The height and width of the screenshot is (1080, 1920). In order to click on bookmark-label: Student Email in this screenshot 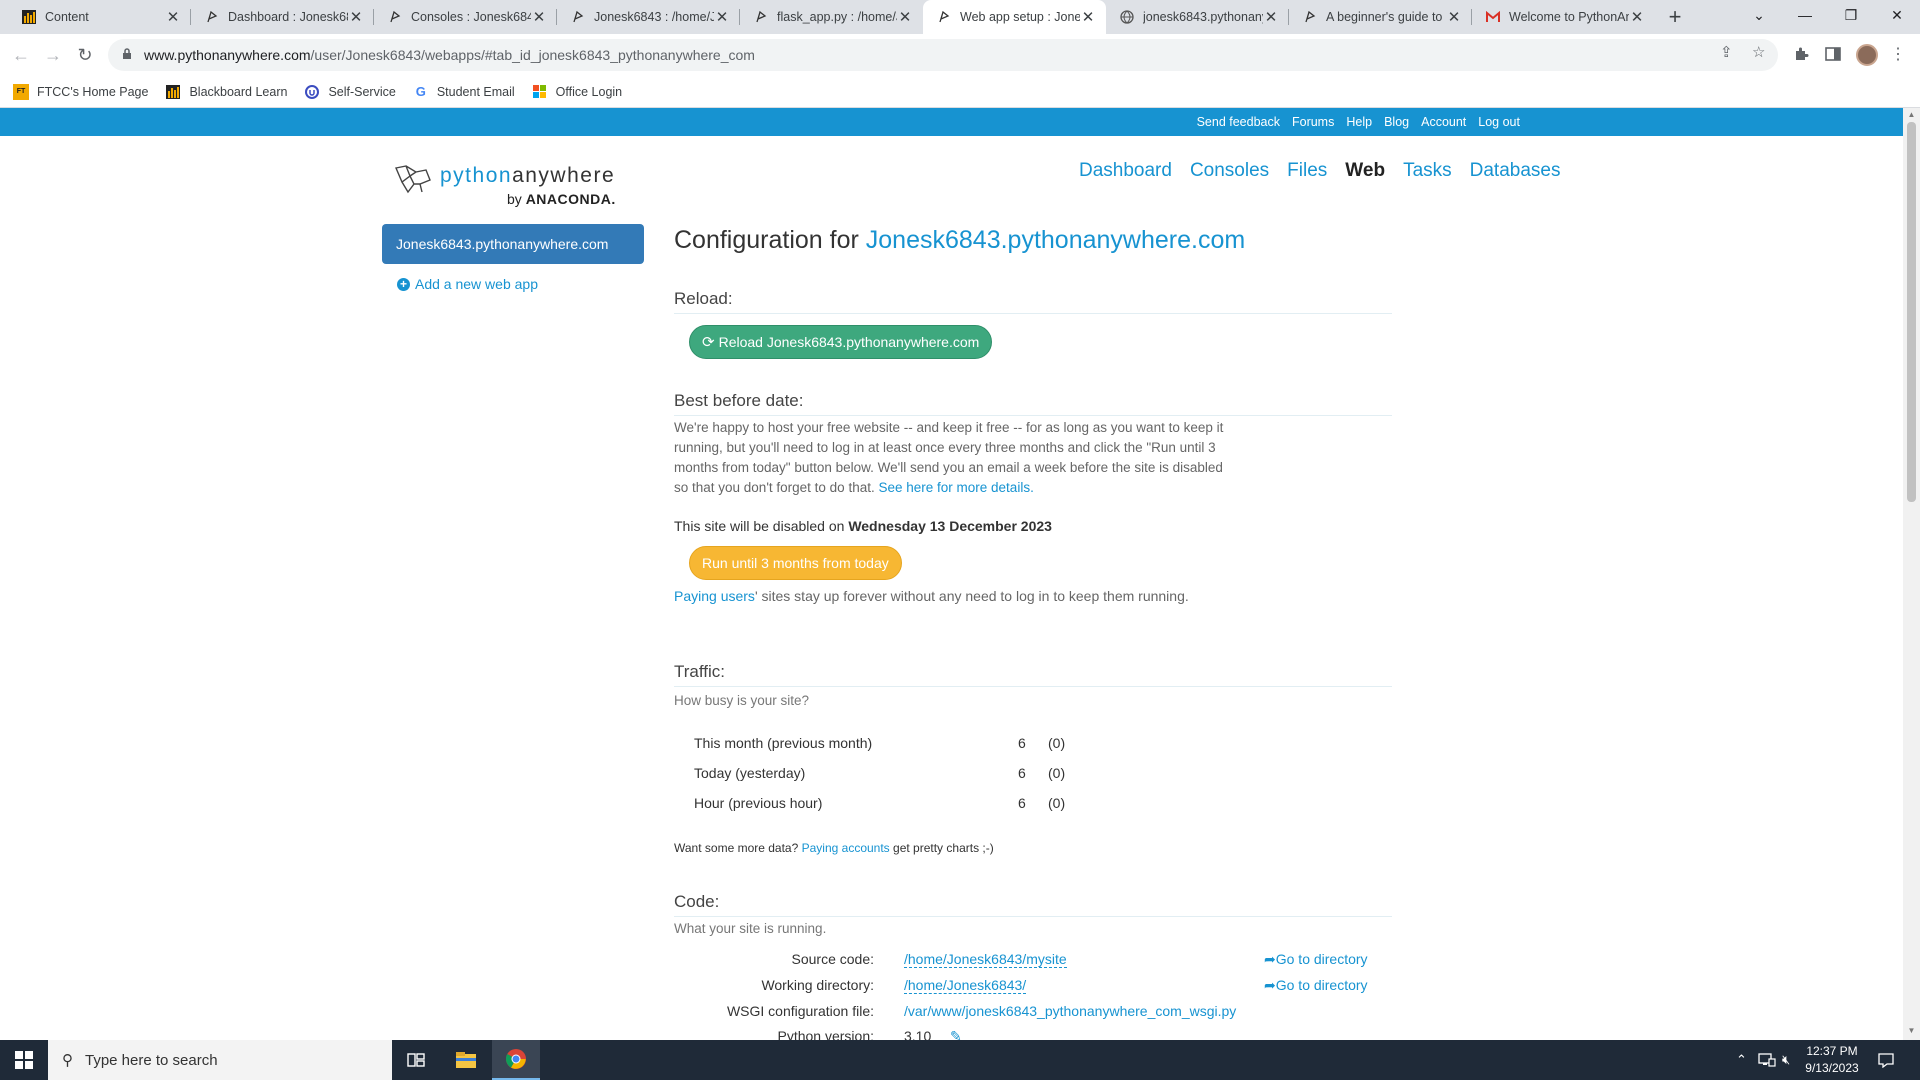, I will do `click(475, 91)`.